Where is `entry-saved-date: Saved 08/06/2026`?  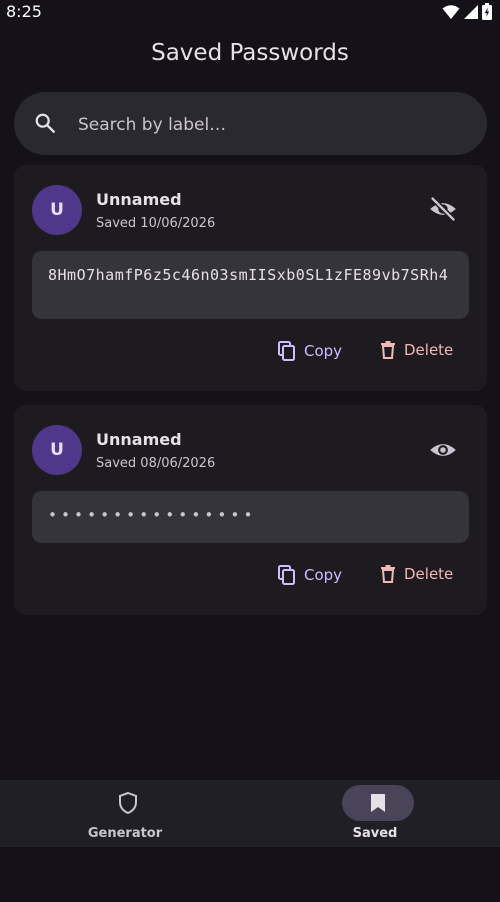
entry-saved-date: Saved 08/06/2026 is located at coordinates (156, 463).